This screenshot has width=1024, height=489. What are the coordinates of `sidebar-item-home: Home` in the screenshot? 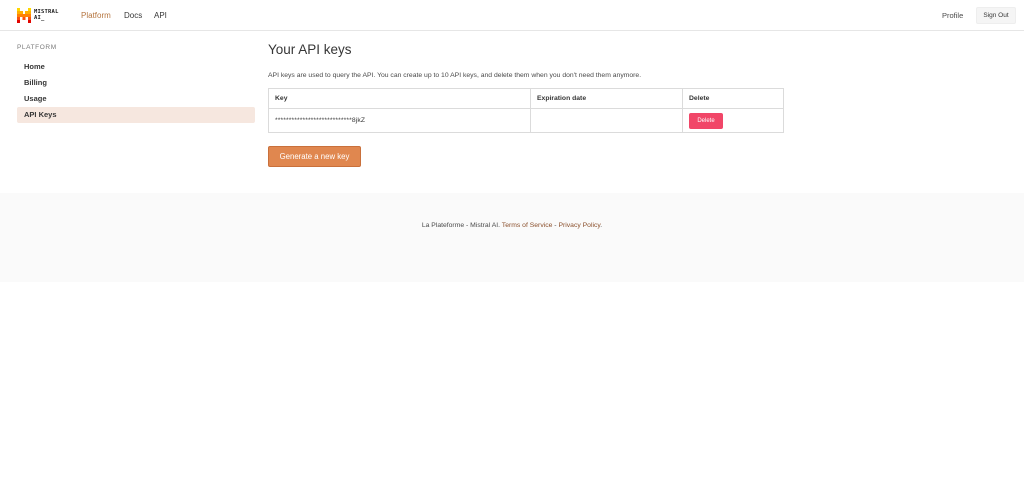 It's located at (136, 67).